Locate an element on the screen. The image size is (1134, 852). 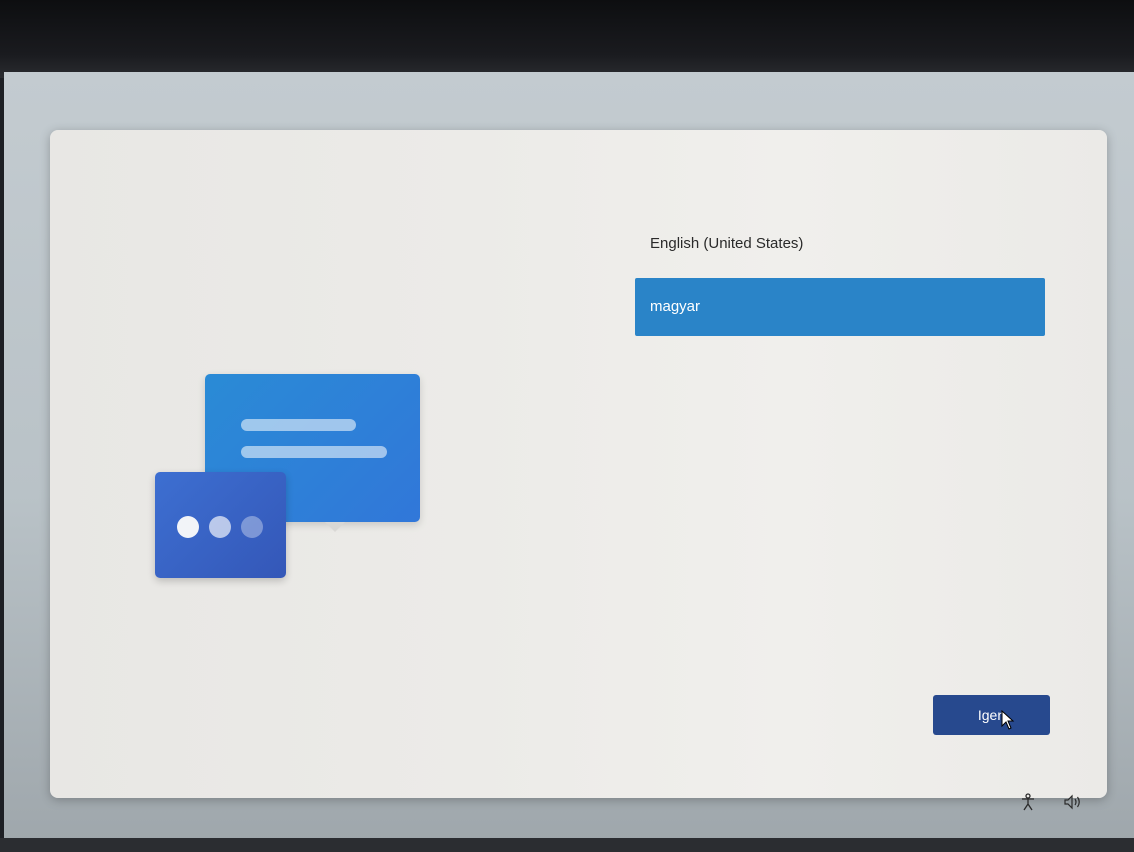
bubble-tail is located at coordinates (335, 527).